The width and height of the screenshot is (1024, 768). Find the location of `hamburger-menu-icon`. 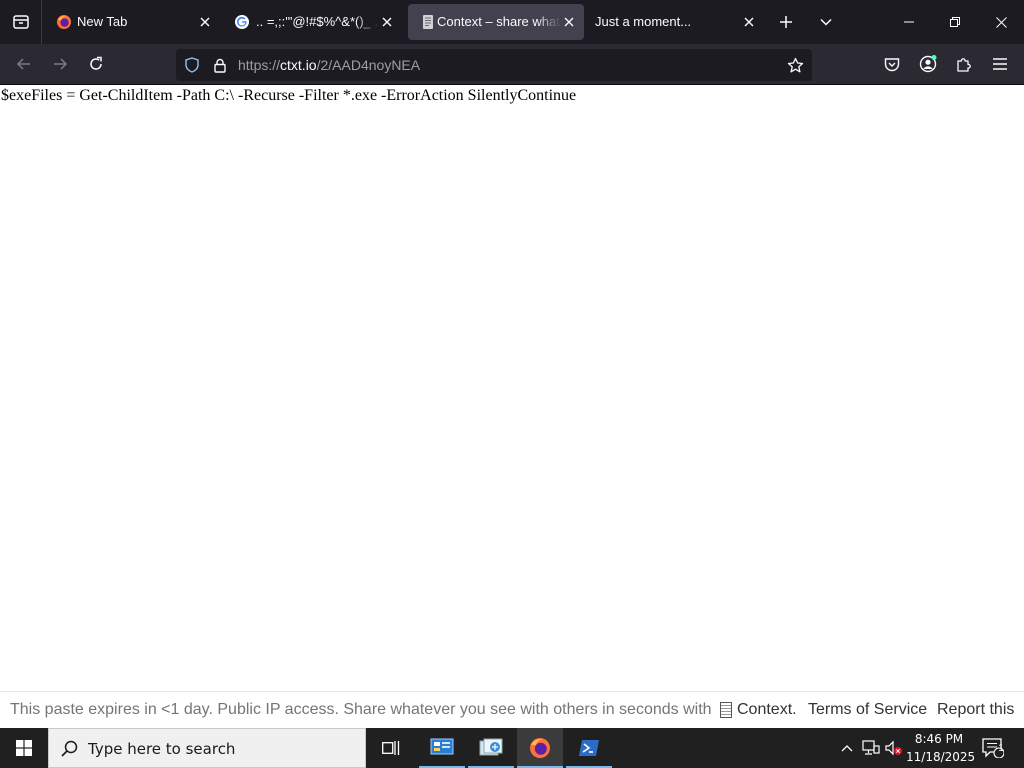

hamburger-menu-icon is located at coordinates (1000, 64).